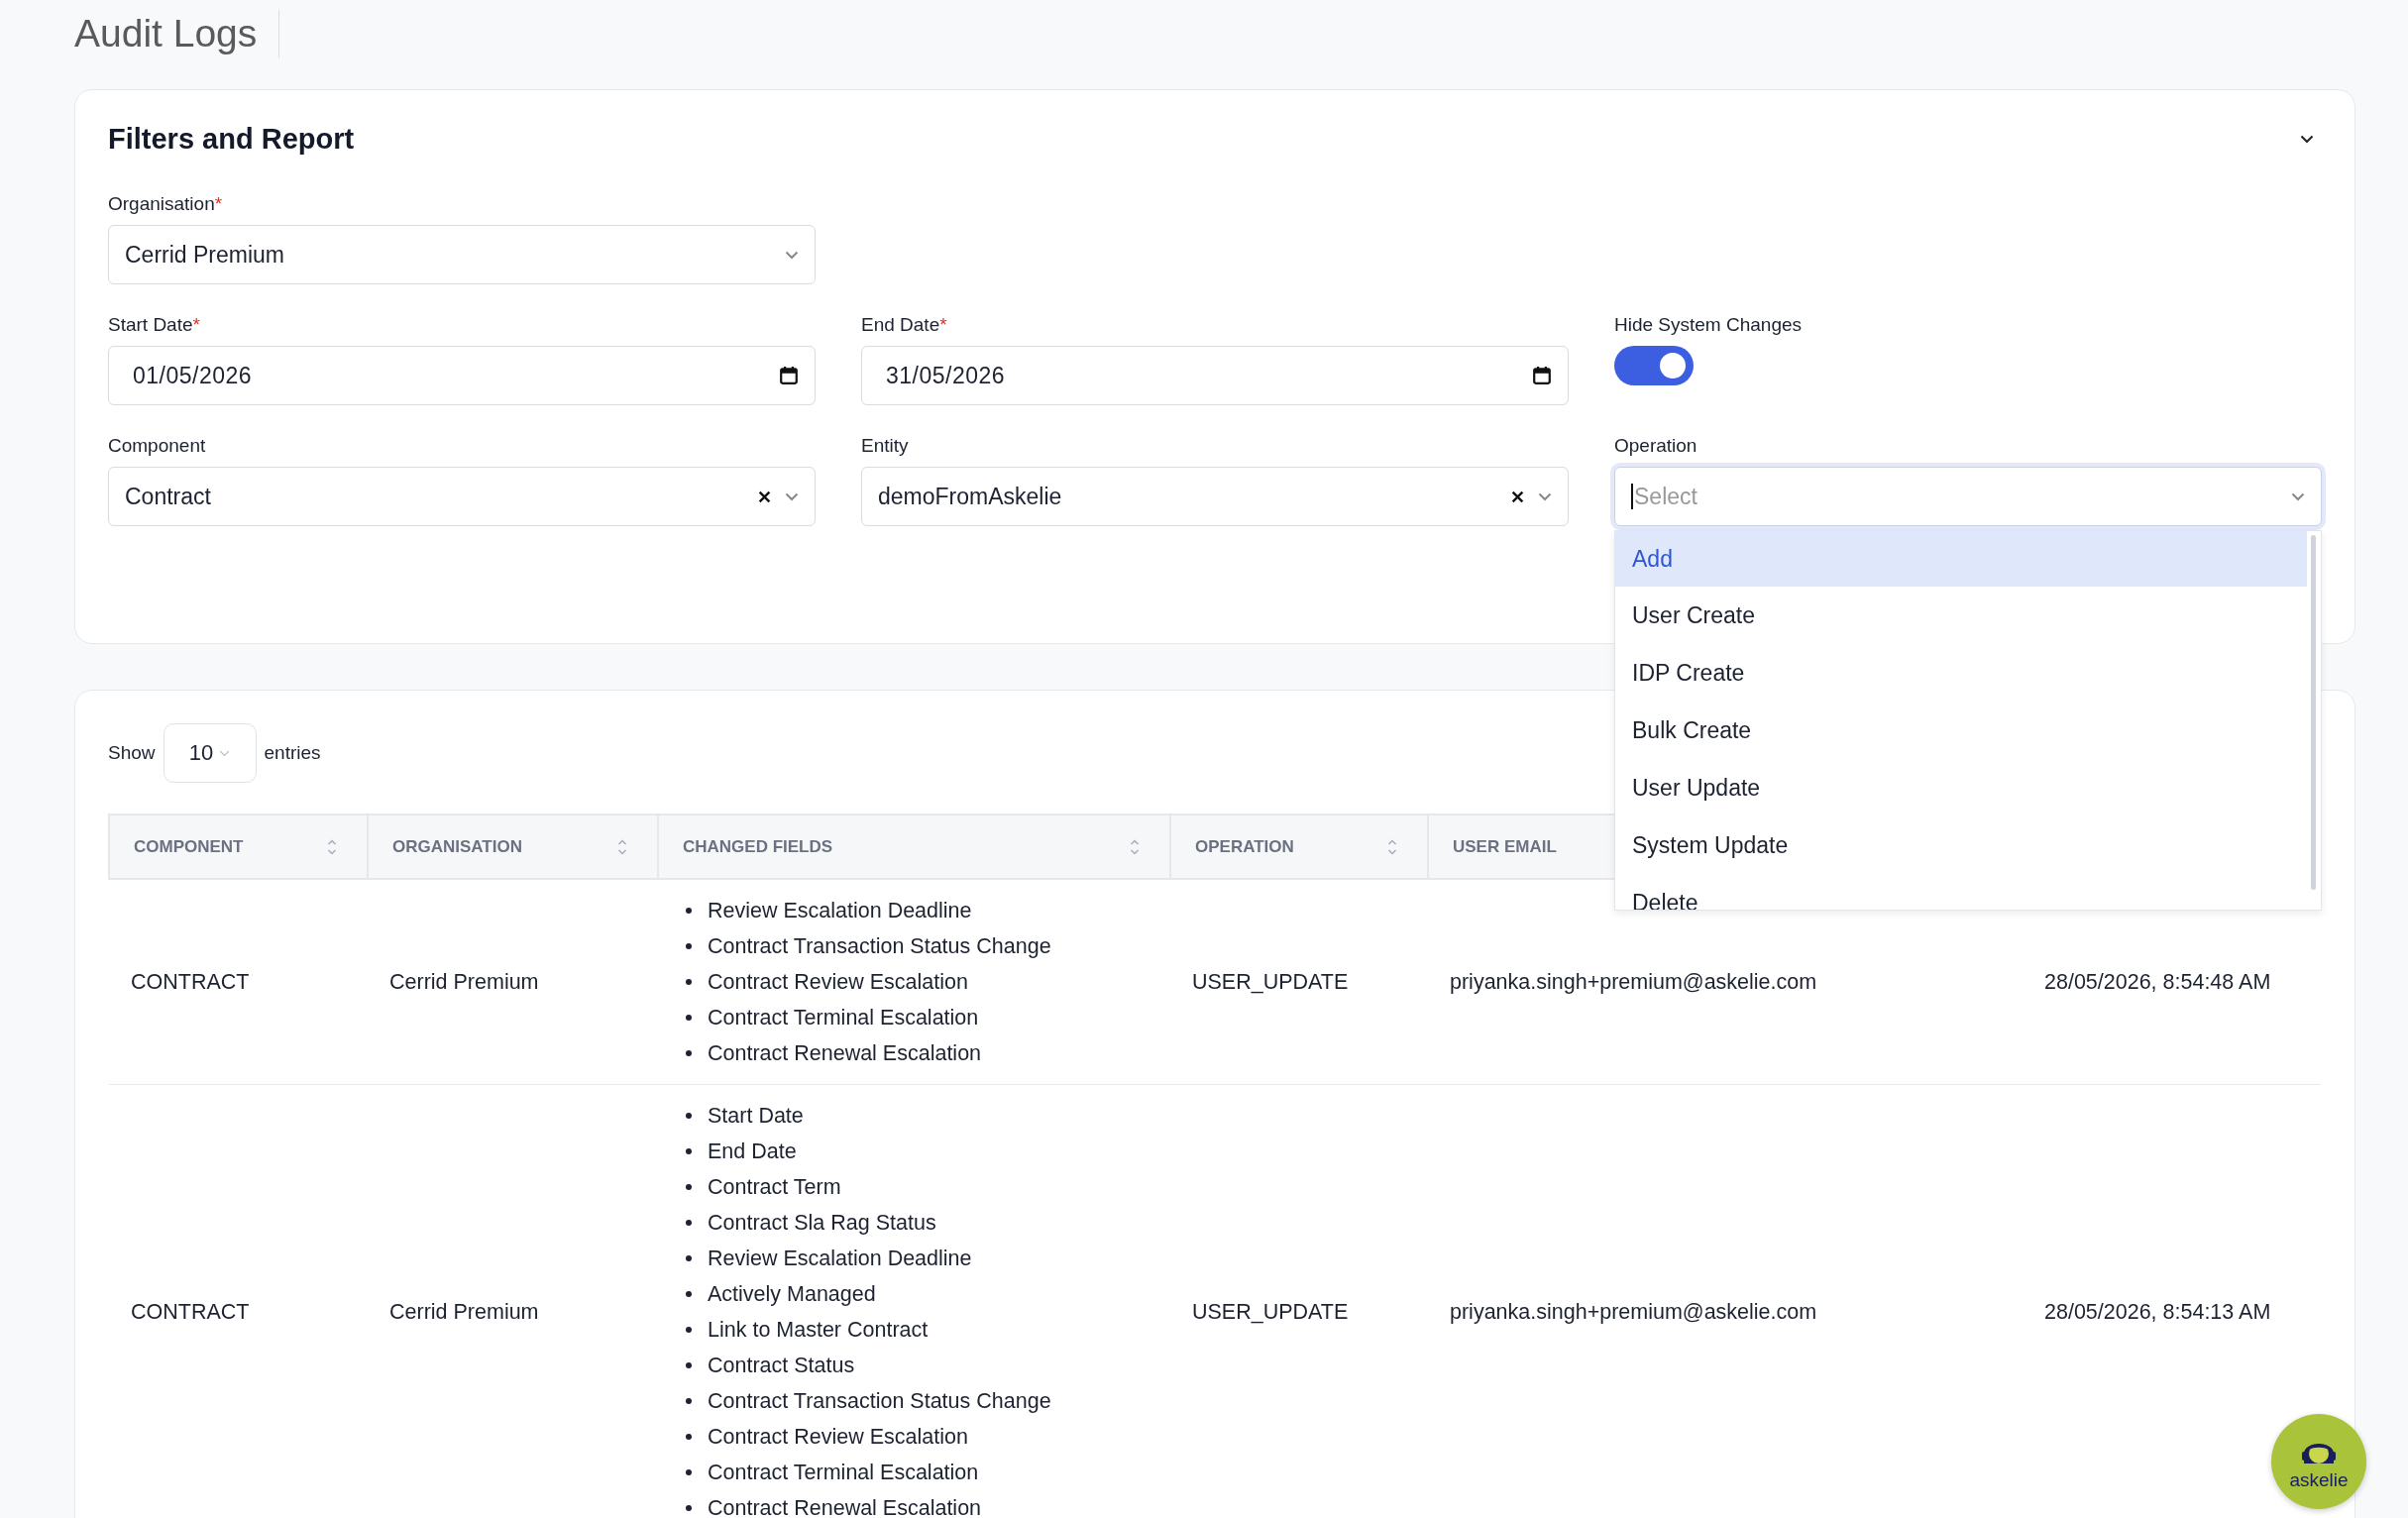 The width and height of the screenshot is (2408, 1518). I want to click on show-label: Show, so click(132, 753).